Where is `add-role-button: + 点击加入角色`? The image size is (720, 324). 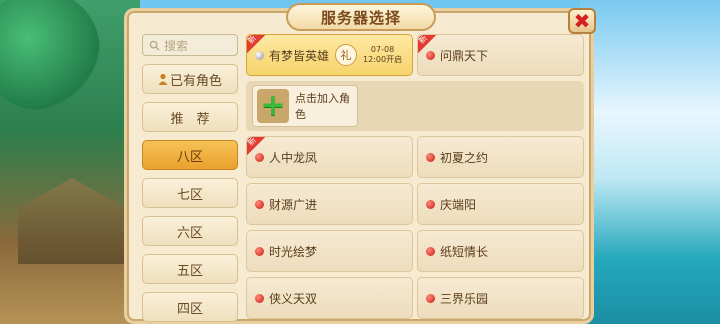 add-role-button: + 点击加入角色 is located at coordinates (305, 106).